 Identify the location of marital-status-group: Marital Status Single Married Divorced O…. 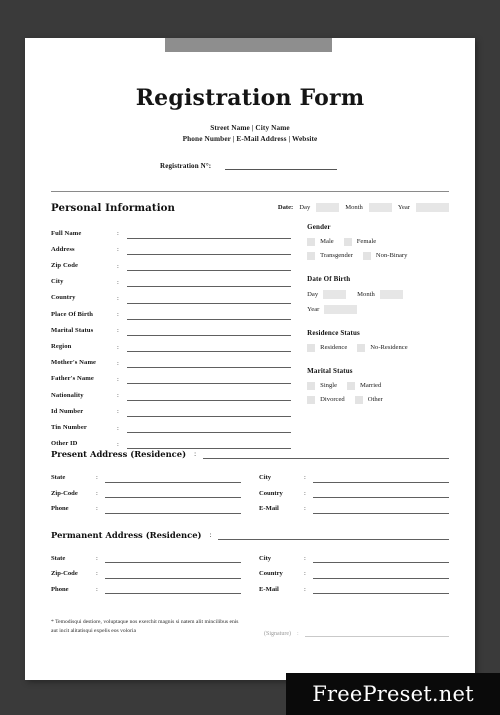
(378, 385).